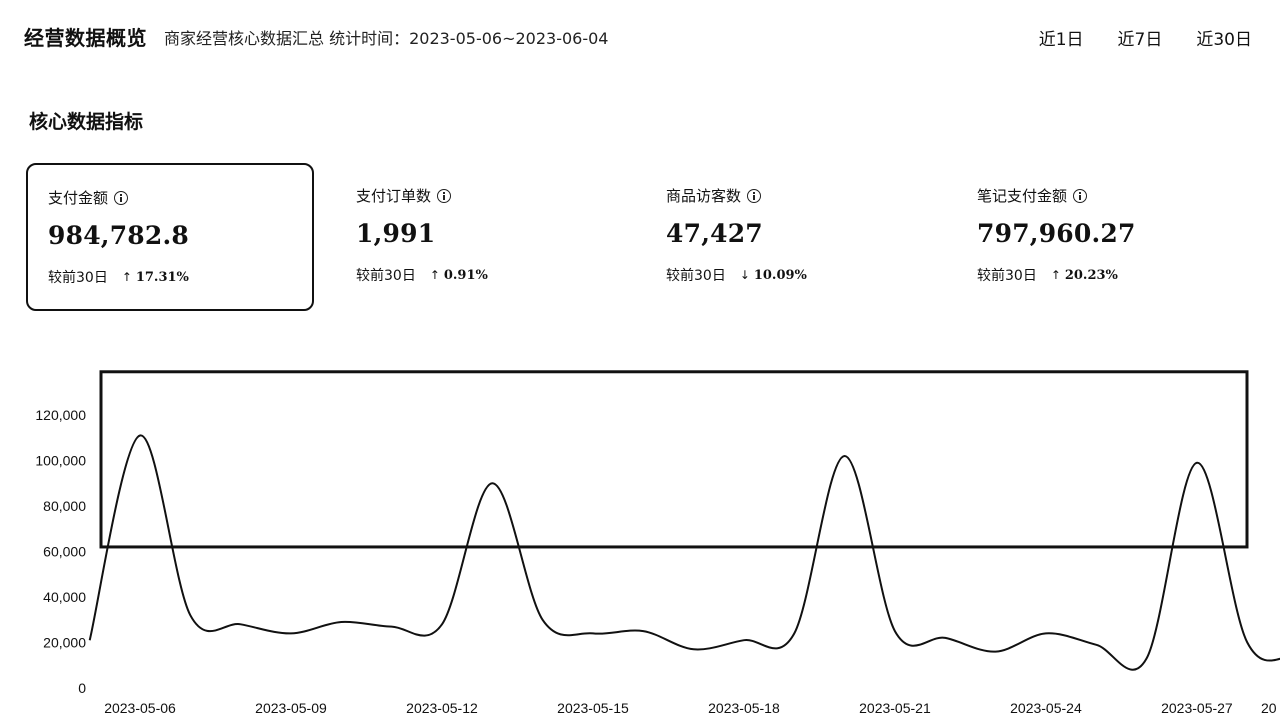  Describe the element at coordinates (465, 275) in the screenshot. I see `kpi-change-percent: 0.91%` at that location.